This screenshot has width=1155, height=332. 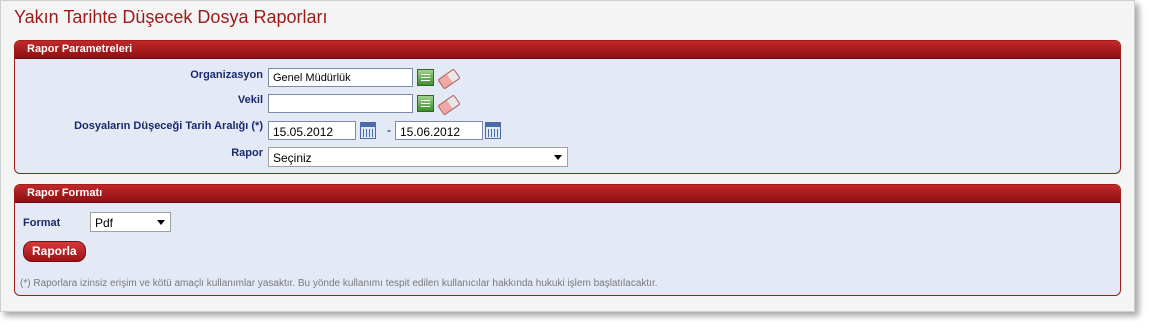 I want to click on organization-eraser-icon, so click(x=449, y=79).